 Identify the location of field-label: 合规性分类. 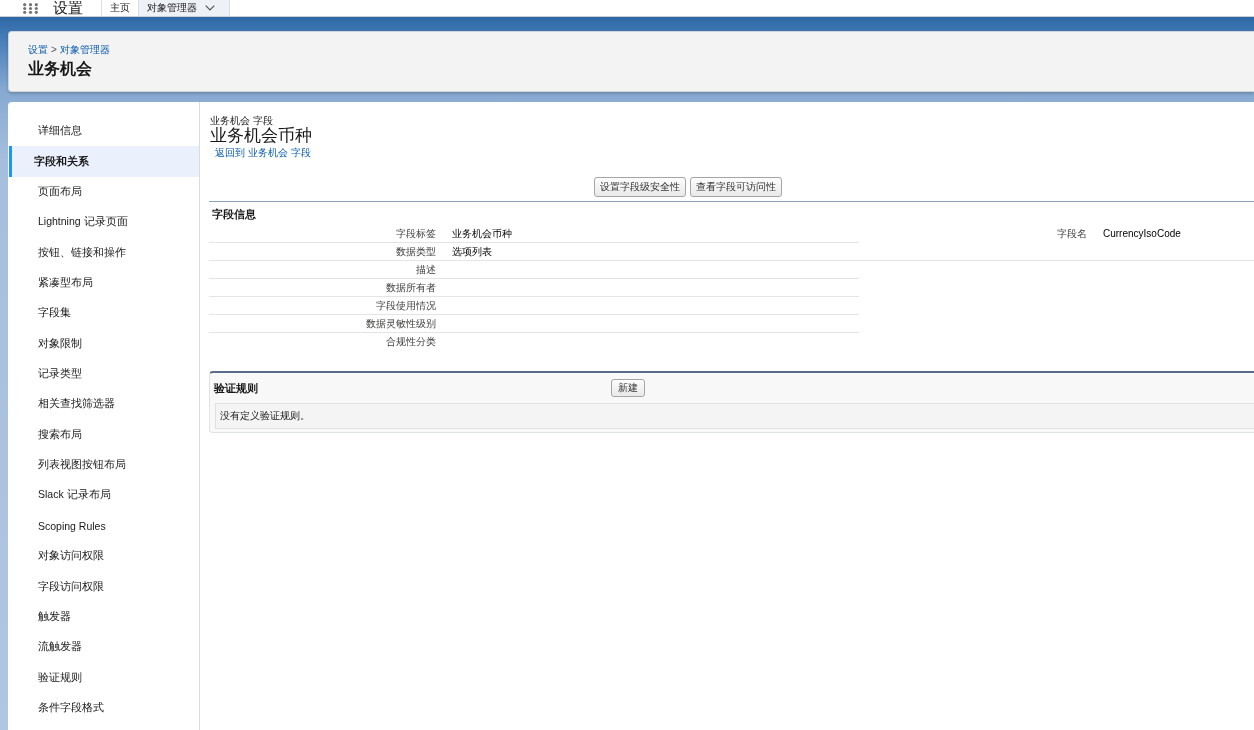
(411, 342).